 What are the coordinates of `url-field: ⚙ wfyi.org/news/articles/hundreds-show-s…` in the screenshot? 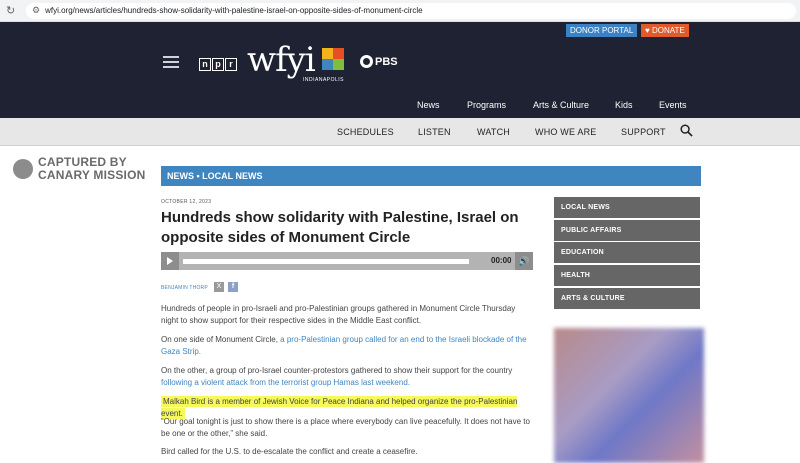 It's located at (411, 10).